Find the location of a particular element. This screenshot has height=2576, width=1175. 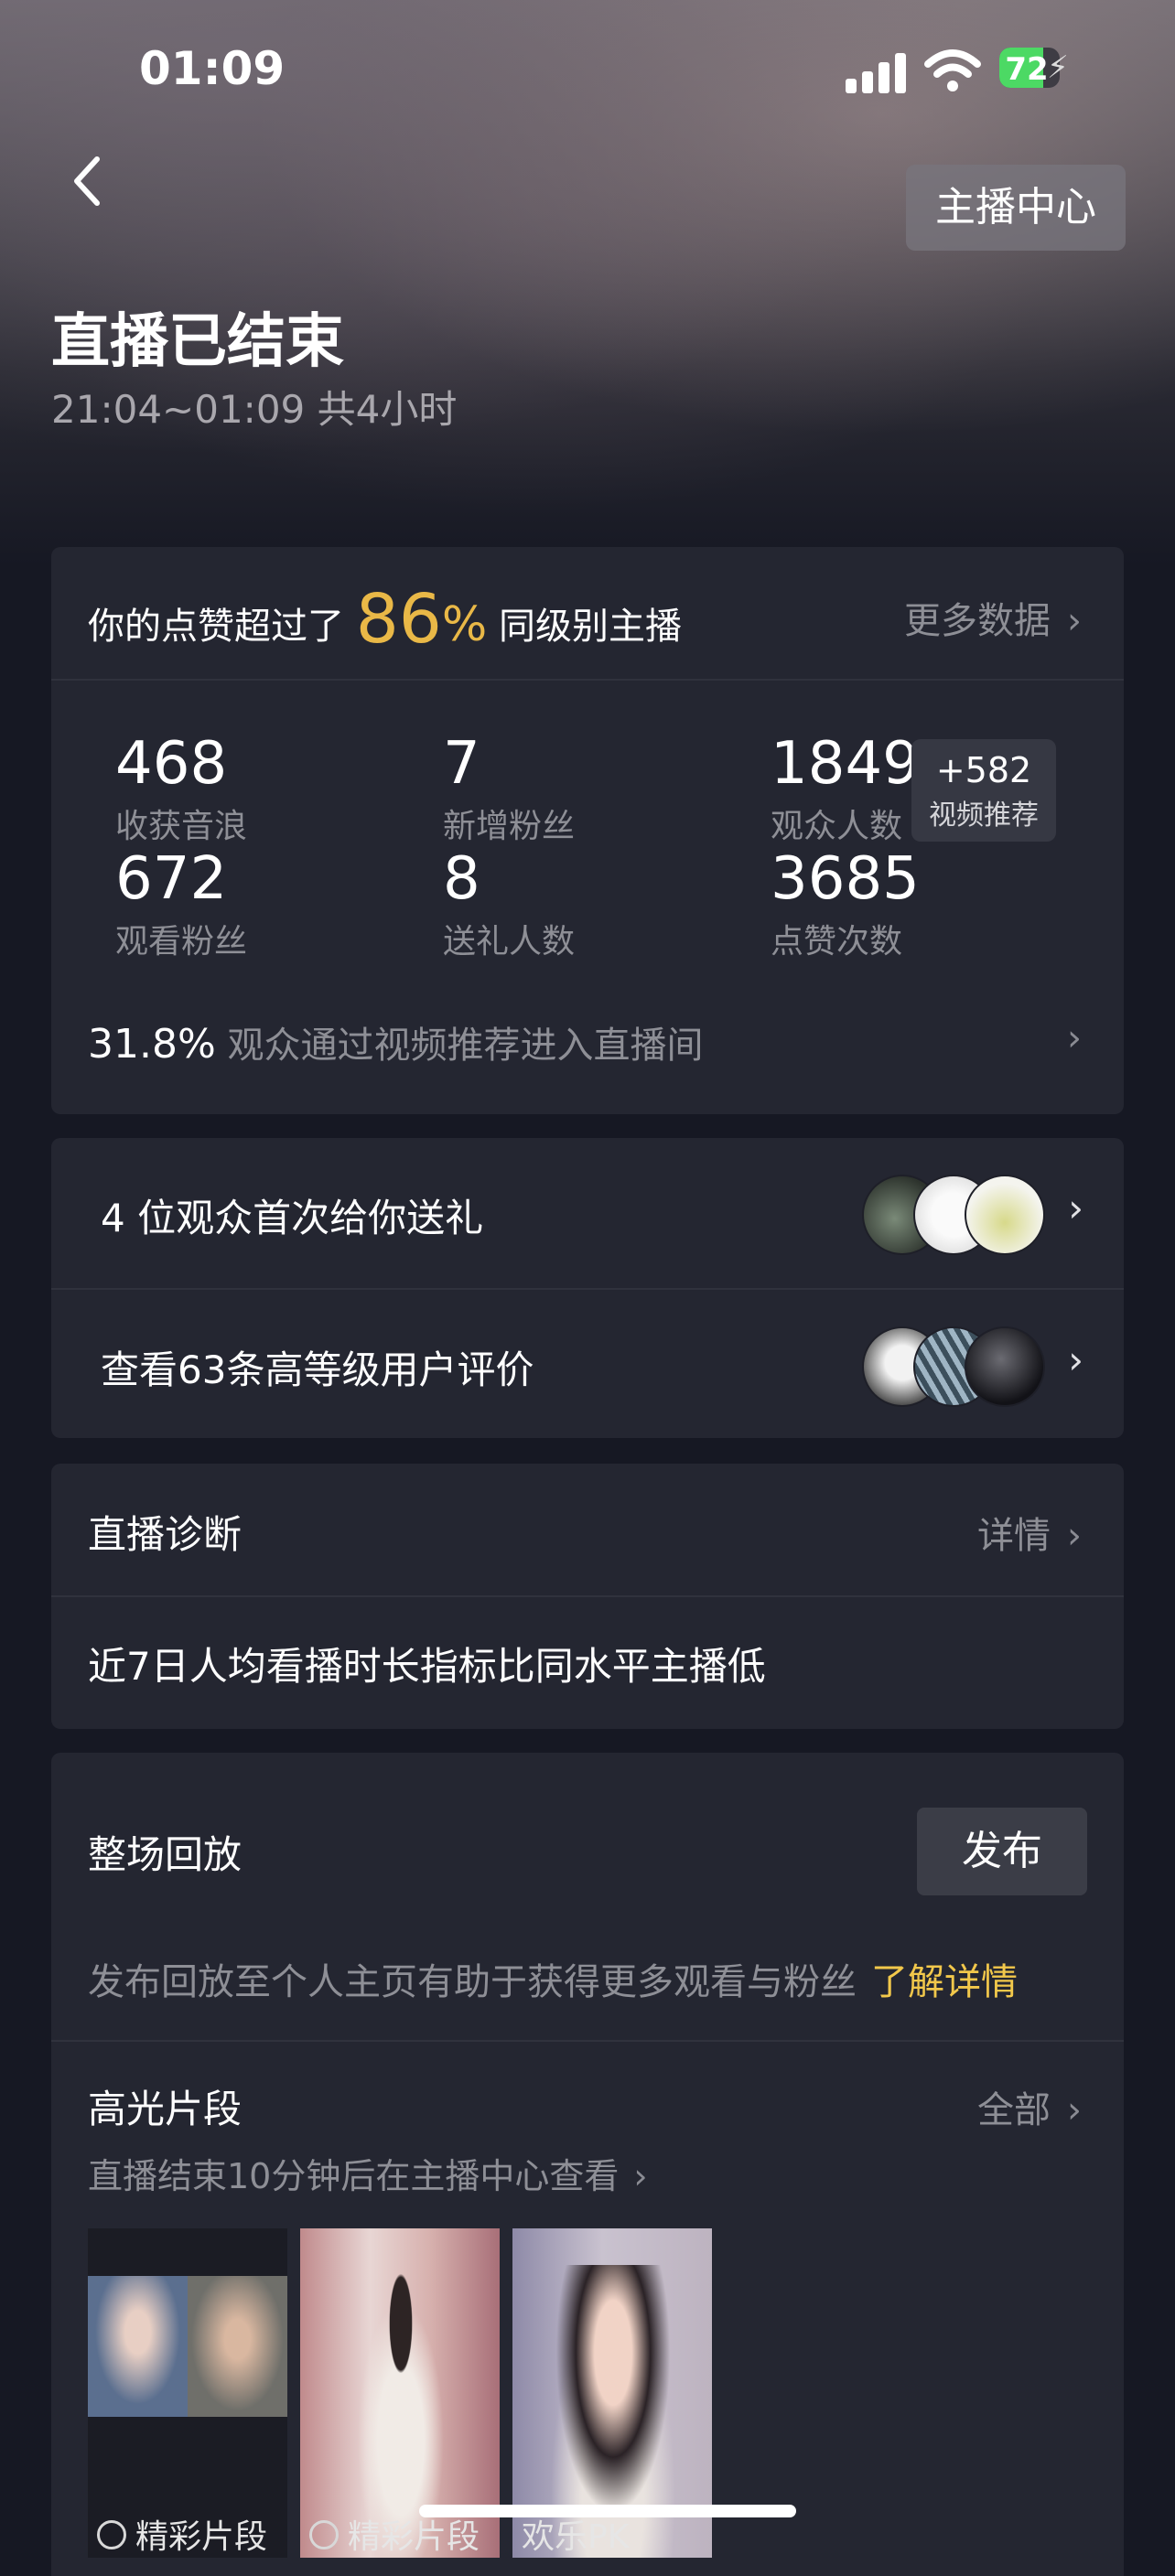

clip-caption-text: 欢乐PK is located at coordinates (576, 2537).